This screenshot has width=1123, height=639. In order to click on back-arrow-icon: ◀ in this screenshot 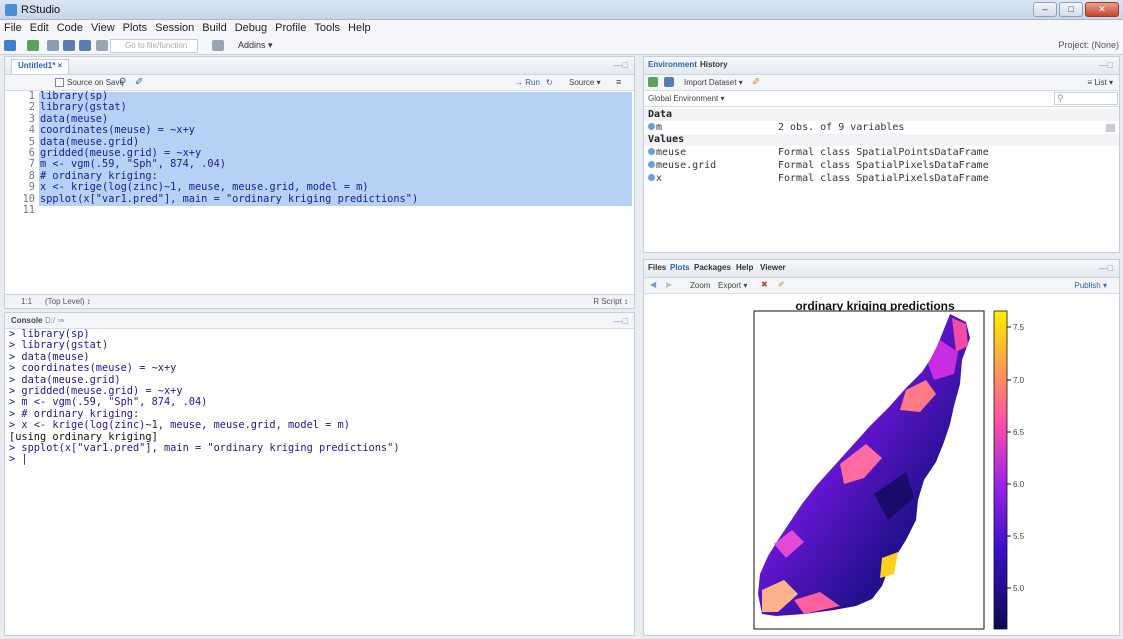, I will do `click(653, 284)`.